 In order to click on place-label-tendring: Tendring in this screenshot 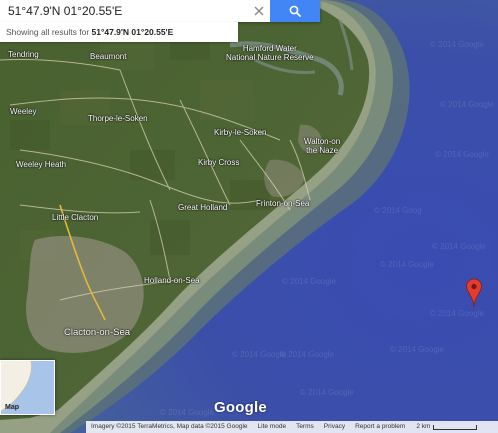, I will do `click(23, 54)`.